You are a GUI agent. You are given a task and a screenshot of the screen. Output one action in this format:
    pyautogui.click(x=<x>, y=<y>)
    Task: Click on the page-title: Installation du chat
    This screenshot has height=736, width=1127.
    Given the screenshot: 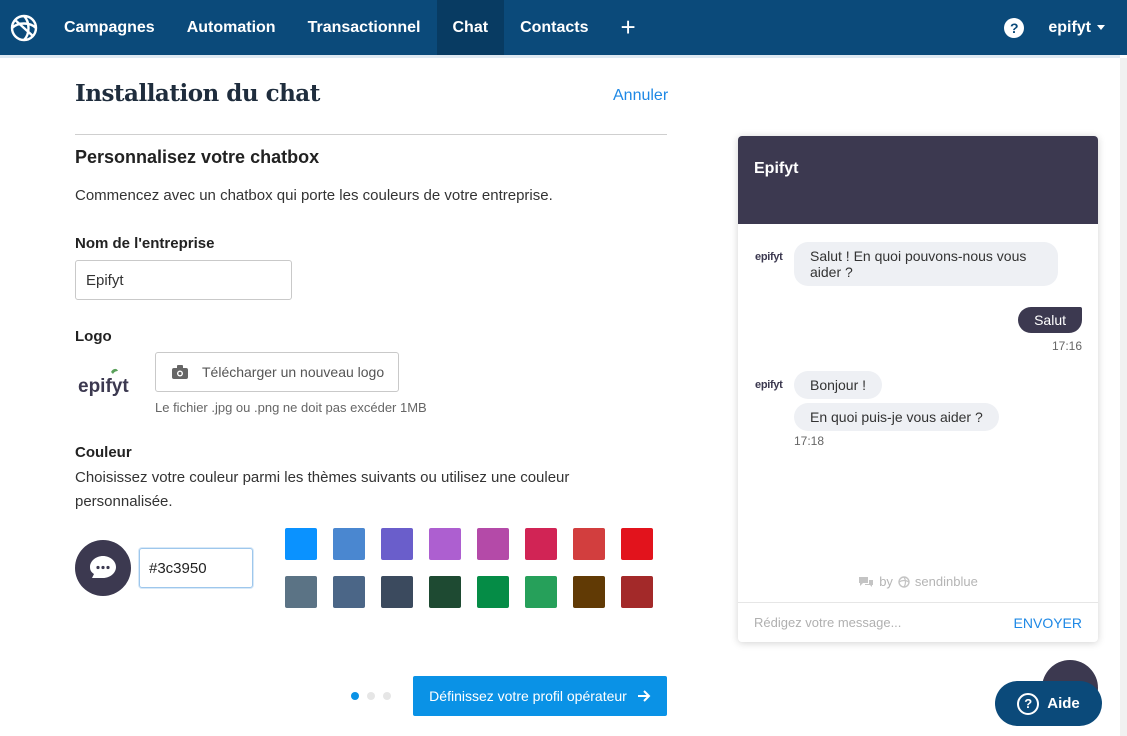 What is the action you would take?
    pyautogui.click(x=197, y=93)
    